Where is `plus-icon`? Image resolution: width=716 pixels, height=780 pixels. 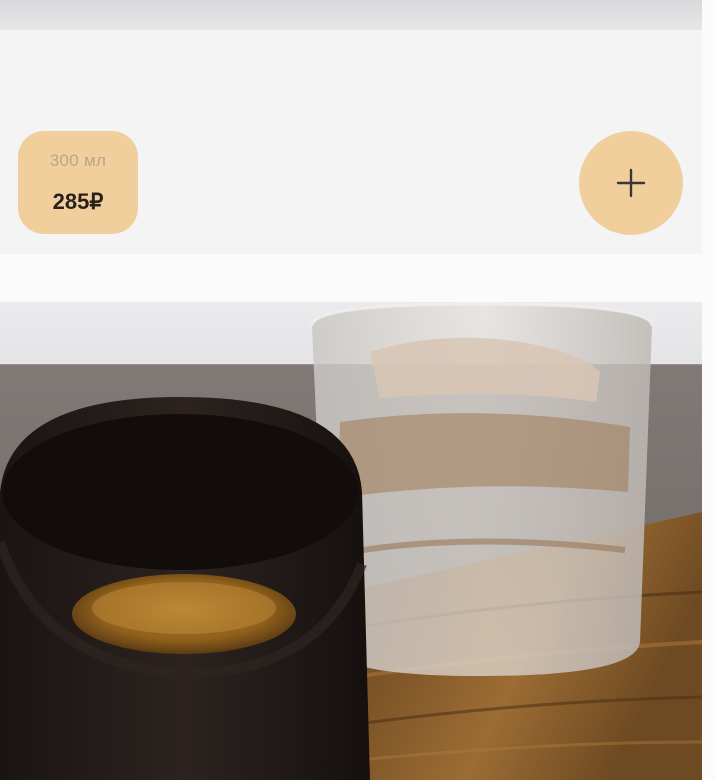
plus-icon is located at coordinates (631, 183).